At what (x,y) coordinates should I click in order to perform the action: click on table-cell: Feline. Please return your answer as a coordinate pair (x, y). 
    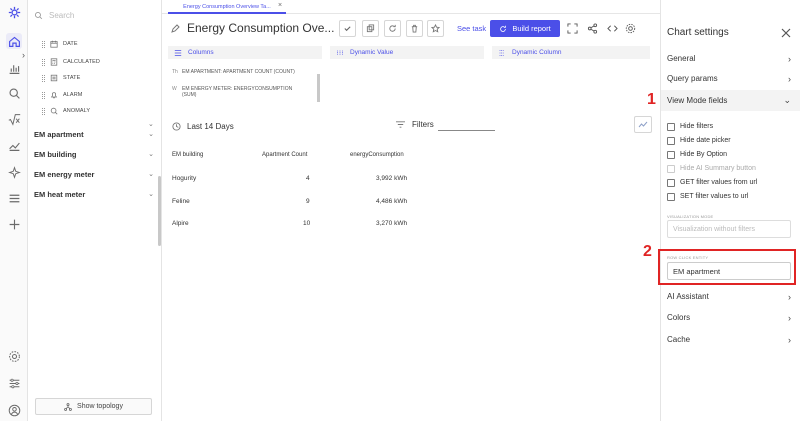
    Looking at the image, I should click on (181, 201).